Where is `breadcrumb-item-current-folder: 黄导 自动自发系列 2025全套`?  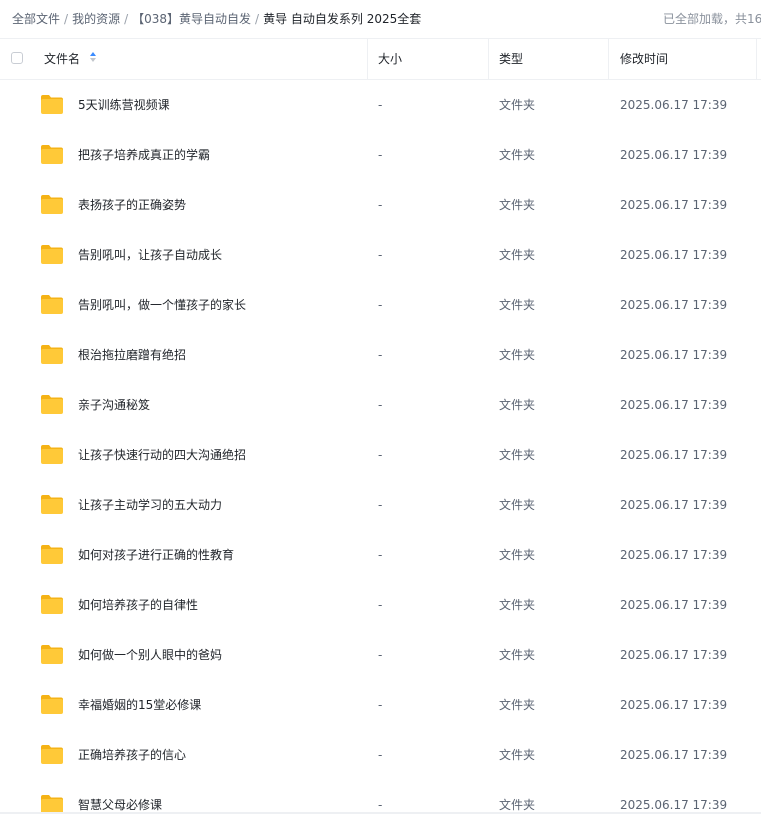
breadcrumb-item-current-folder: 黄导 自动自发系列 2025全套 is located at coordinates (342, 19).